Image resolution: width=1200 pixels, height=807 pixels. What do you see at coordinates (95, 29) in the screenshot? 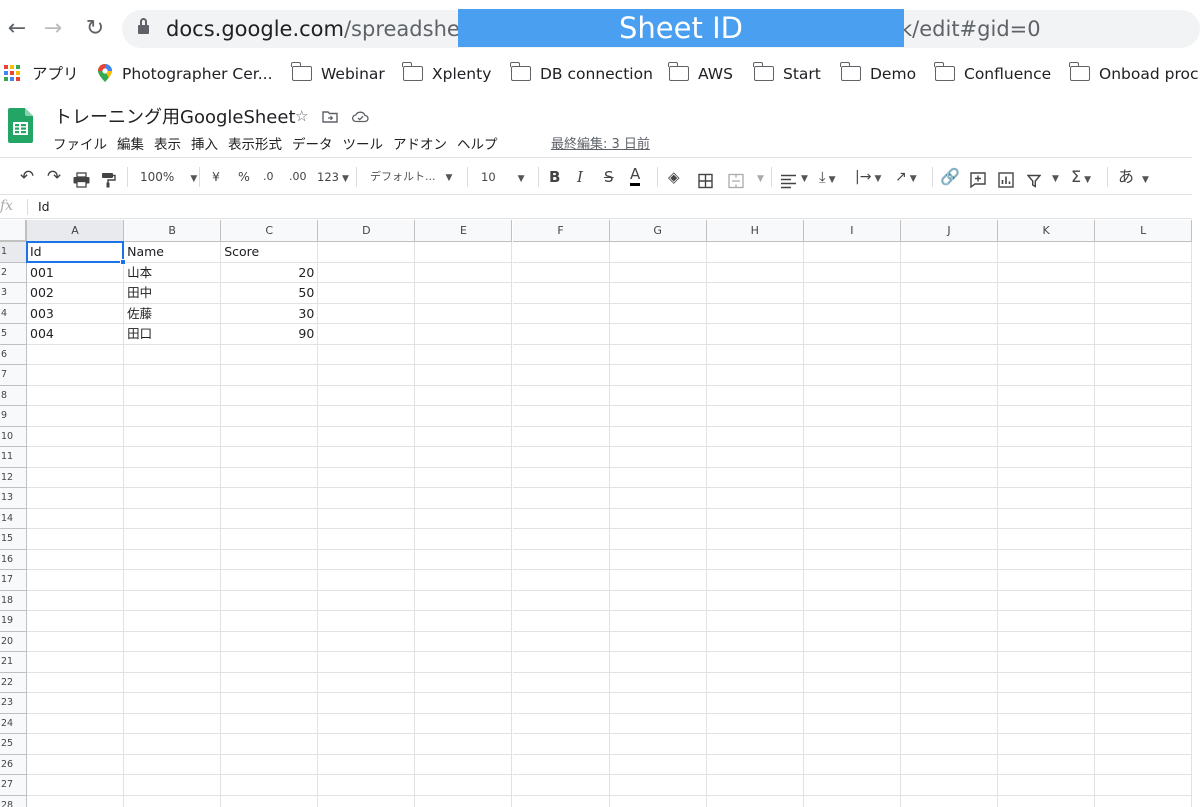
I see `reload-icon: ↻` at bounding box center [95, 29].